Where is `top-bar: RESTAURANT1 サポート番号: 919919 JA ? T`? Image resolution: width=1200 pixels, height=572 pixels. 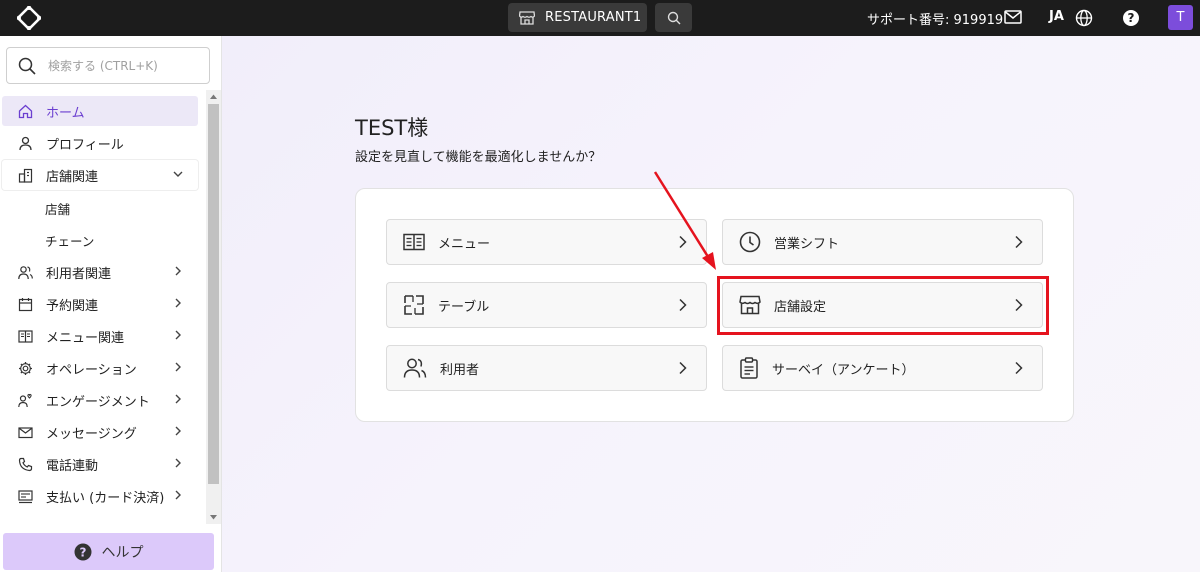
top-bar: RESTAURANT1 サポート番号: 919919 JA ? T is located at coordinates (600, 18).